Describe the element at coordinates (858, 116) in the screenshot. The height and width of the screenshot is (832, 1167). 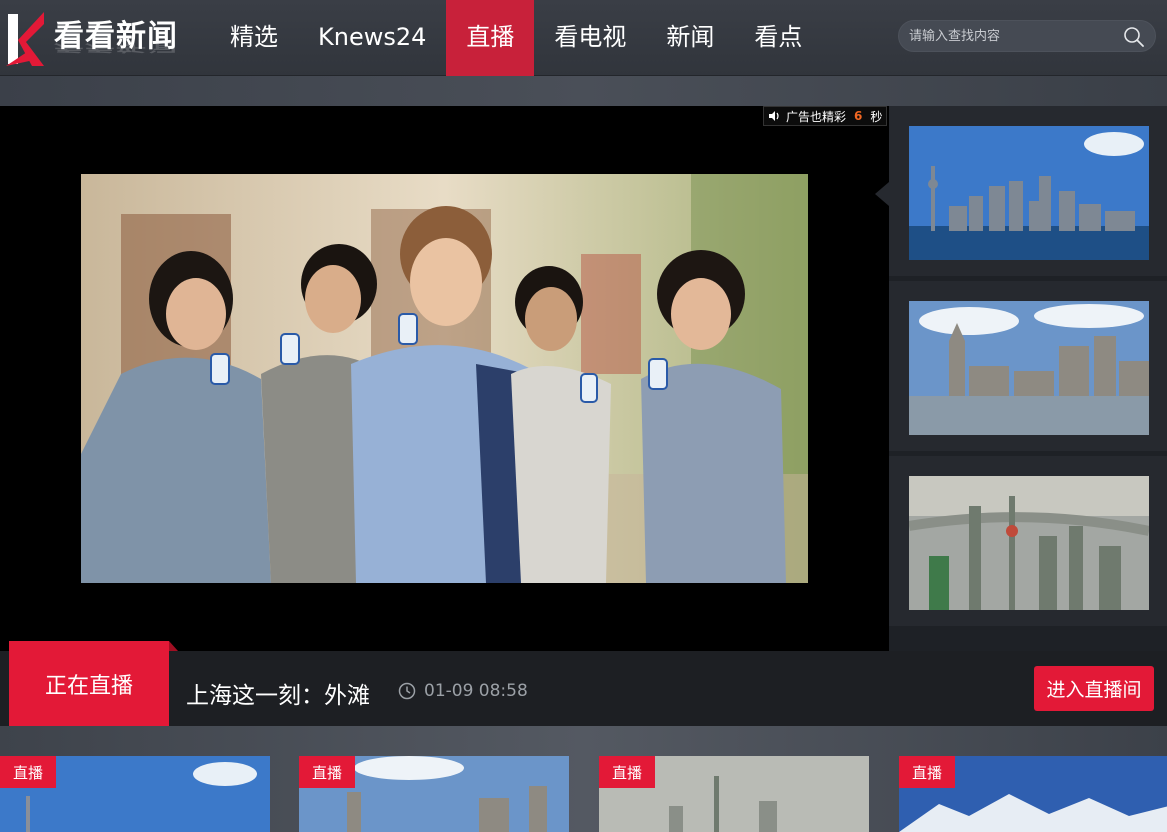
I see `ad-countdown: 6` at that location.